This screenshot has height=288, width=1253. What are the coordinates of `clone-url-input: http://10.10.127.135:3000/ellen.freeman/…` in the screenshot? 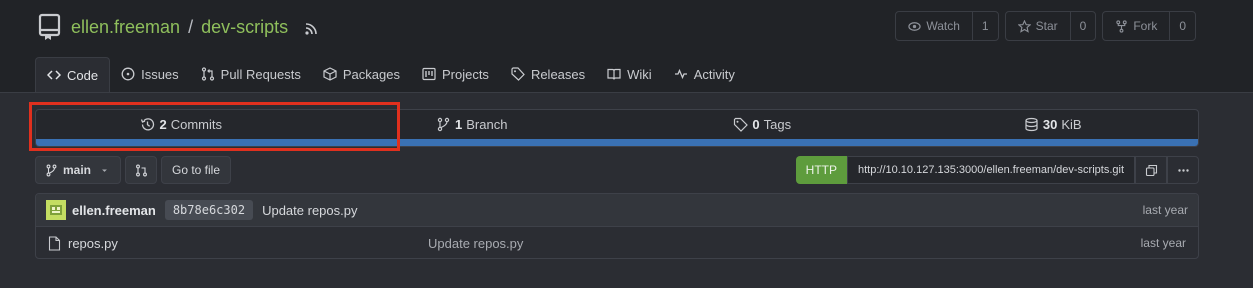 It's located at (991, 170).